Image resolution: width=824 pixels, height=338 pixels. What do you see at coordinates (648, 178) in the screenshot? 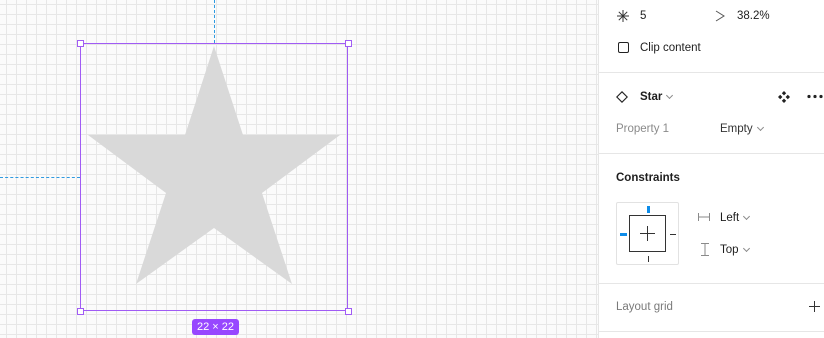
I see `constraints-title: Constraints` at bounding box center [648, 178].